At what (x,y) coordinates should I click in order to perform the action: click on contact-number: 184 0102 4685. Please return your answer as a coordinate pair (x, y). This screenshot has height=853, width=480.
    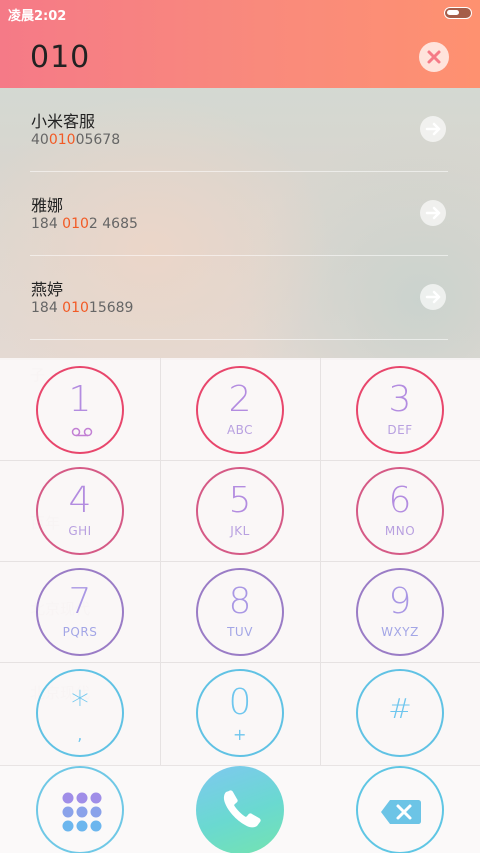
    Looking at the image, I should click on (84, 224).